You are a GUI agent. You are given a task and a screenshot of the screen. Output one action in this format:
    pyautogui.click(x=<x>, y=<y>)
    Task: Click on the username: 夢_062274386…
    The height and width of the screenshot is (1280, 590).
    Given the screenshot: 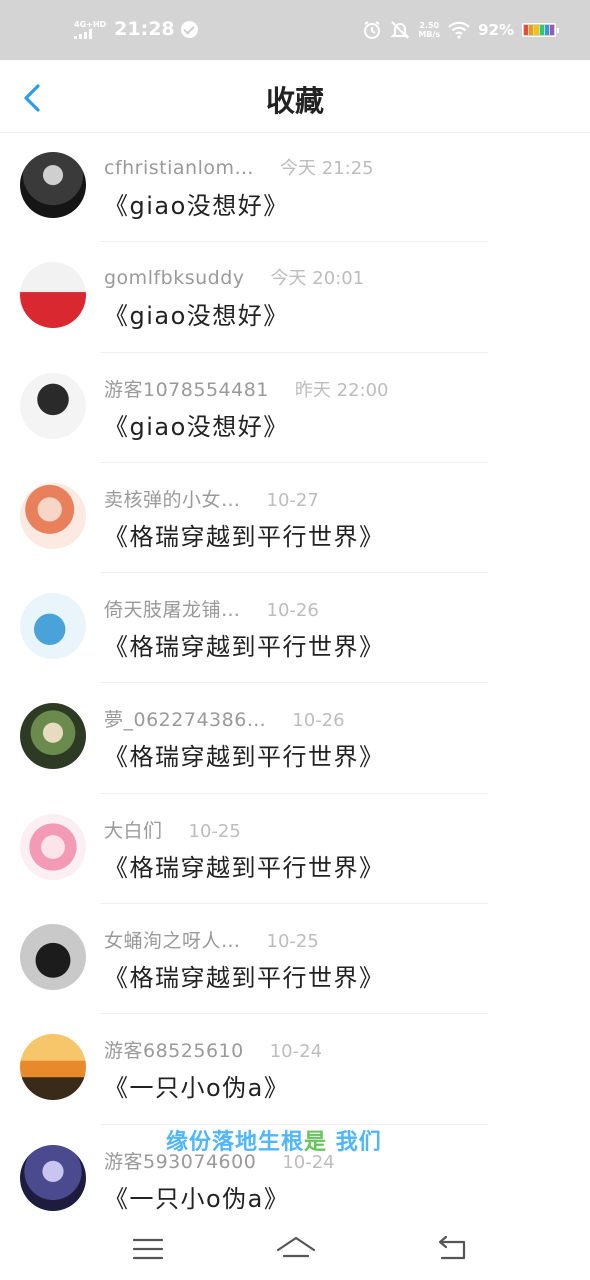 What is the action you would take?
    pyautogui.click(x=185, y=718)
    